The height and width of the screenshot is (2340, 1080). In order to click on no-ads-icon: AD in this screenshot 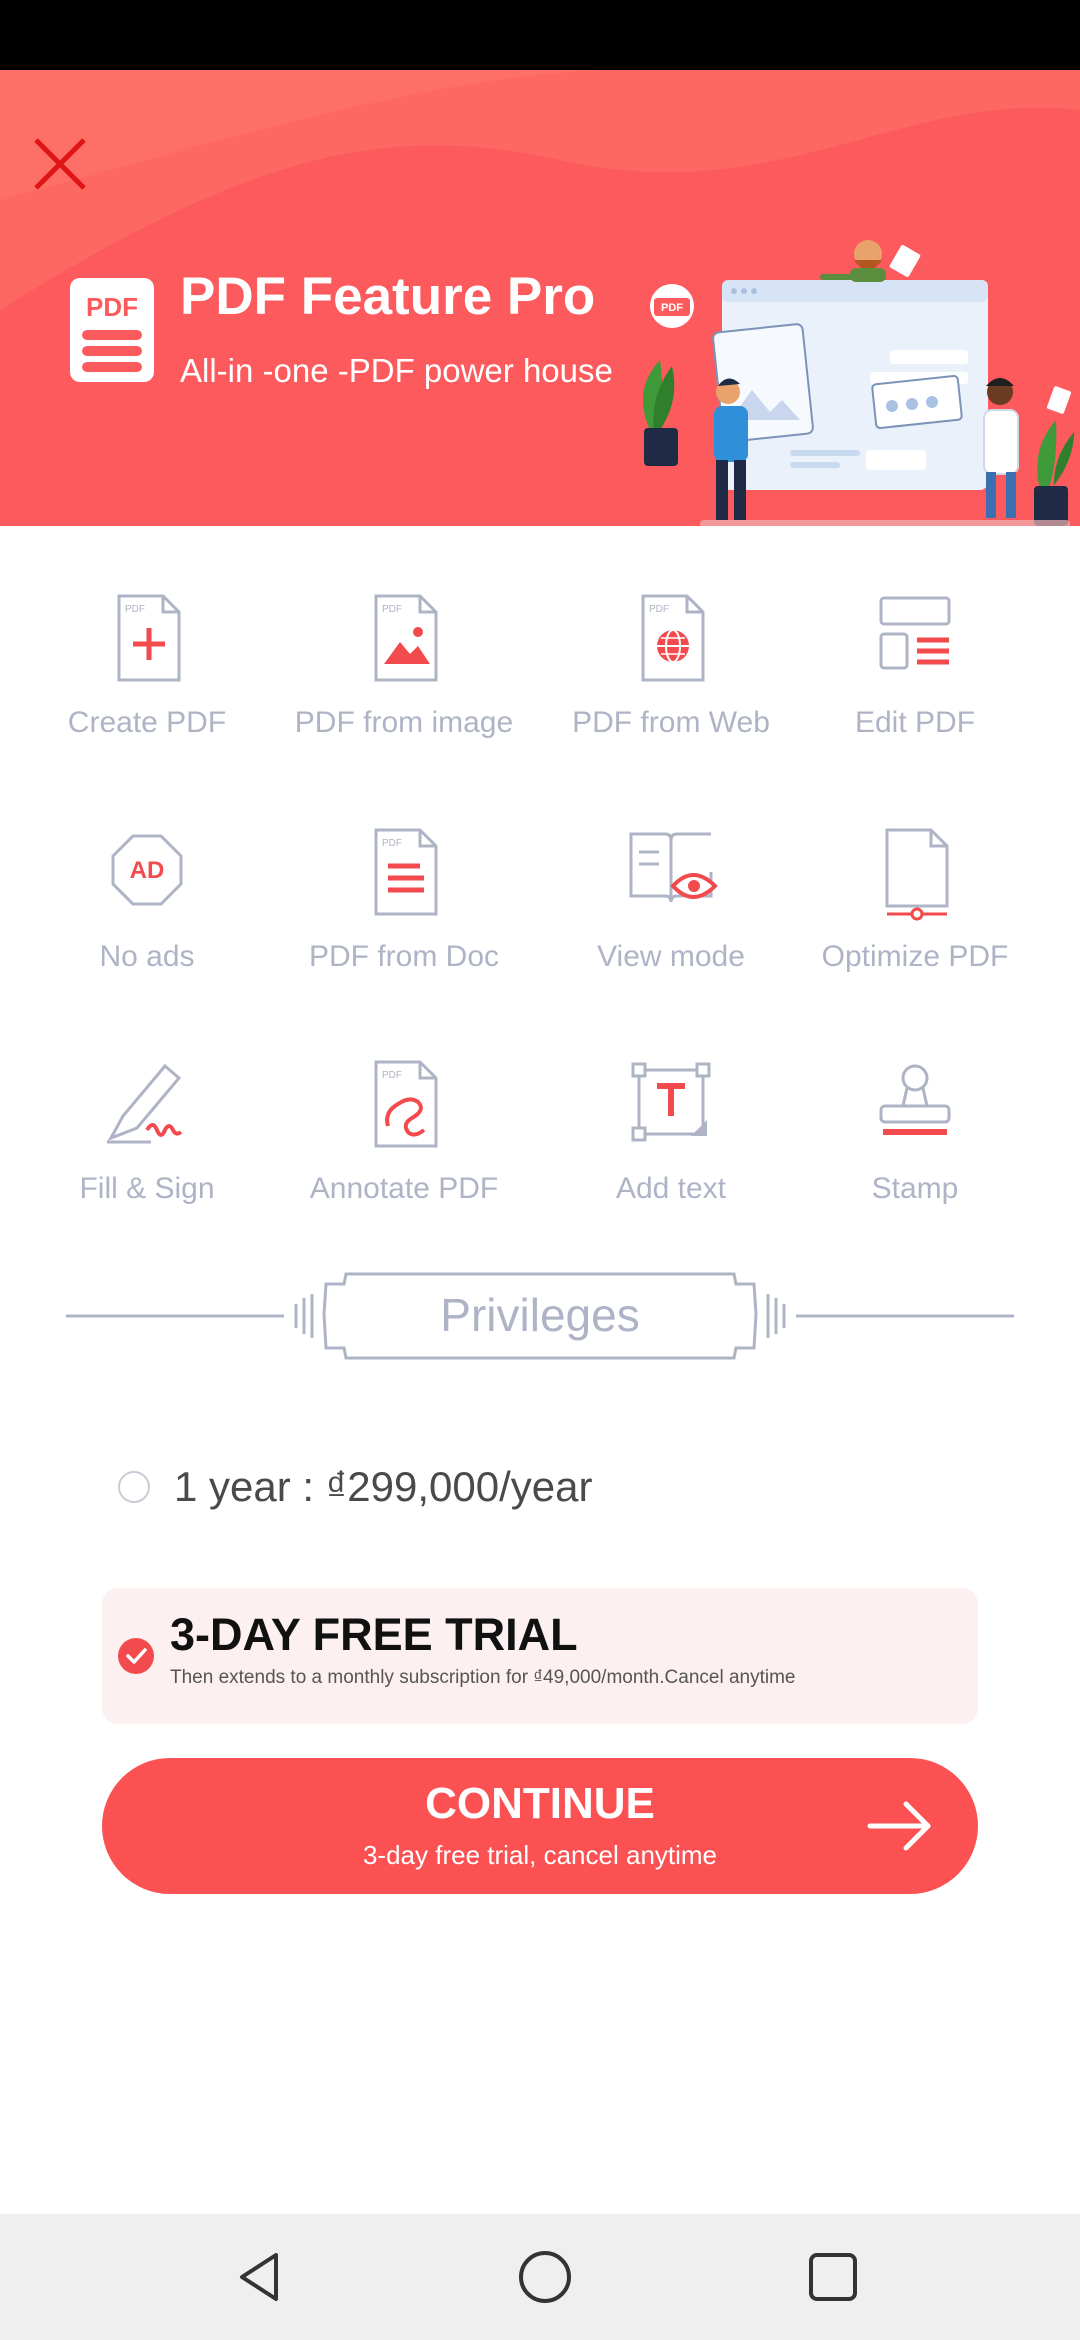, I will do `click(147, 872)`.